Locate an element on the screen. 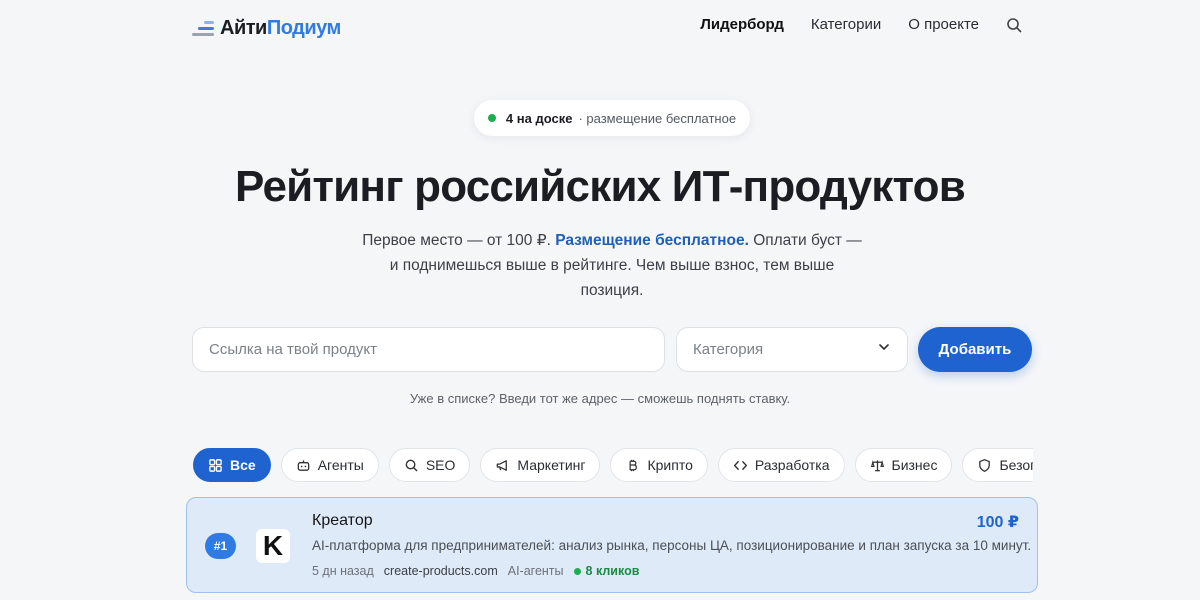 The image size is (1200, 600). product-logo: K is located at coordinates (273, 546).